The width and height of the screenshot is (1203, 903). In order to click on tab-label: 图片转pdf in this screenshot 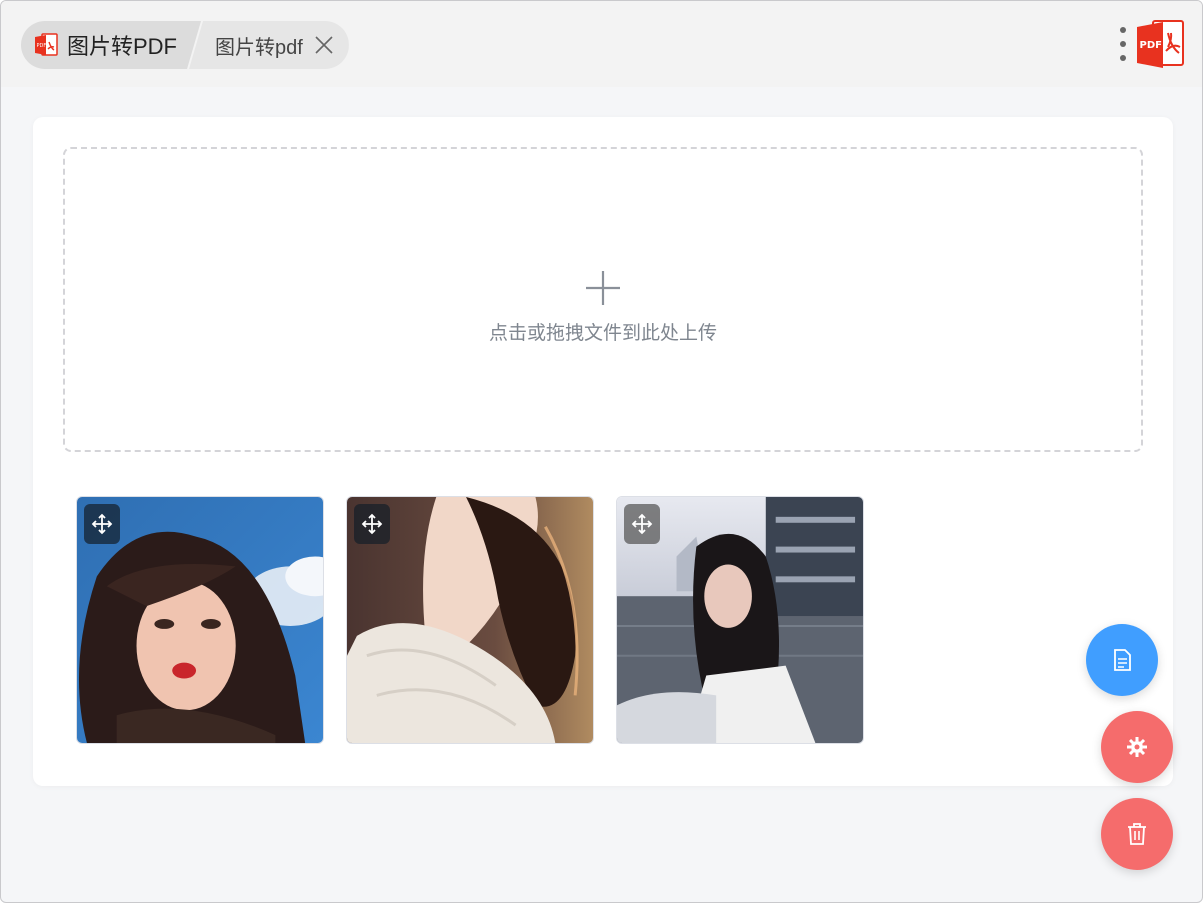, I will do `click(259, 47)`.